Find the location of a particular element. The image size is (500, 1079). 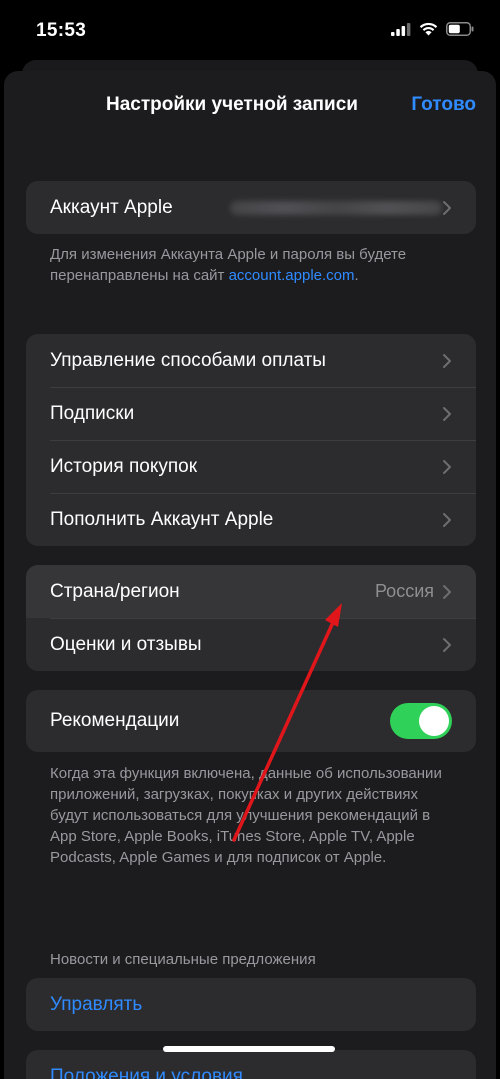

ratings-reviews-label: Оценки и отзывы is located at coordinates (126, 644).